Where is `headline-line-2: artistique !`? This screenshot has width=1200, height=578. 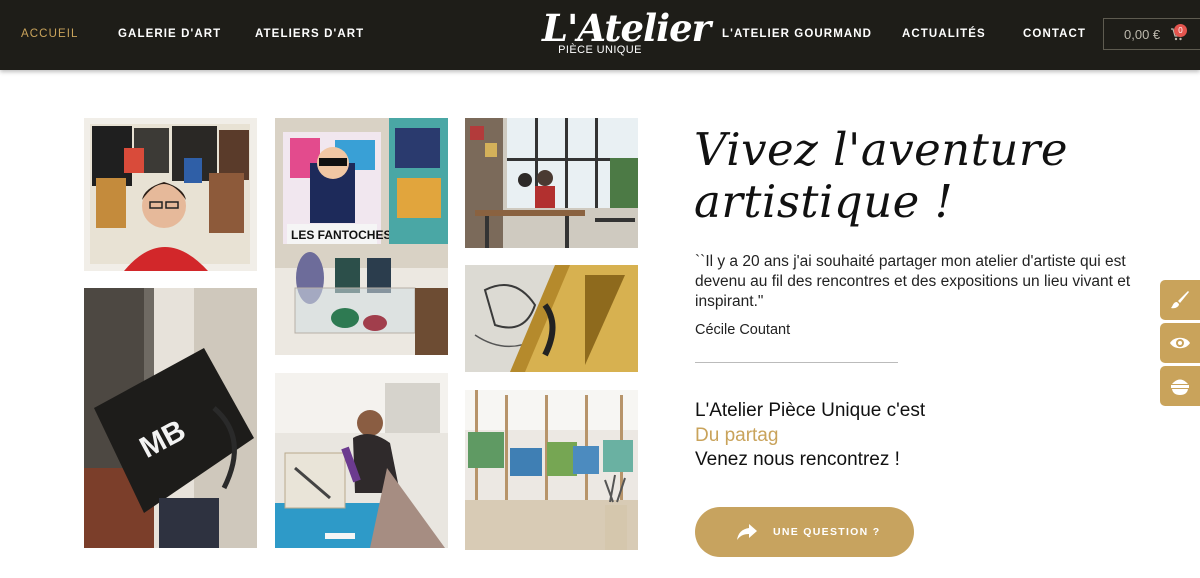 headline-line-2: artistique ! is located at coordinates (824, 201).